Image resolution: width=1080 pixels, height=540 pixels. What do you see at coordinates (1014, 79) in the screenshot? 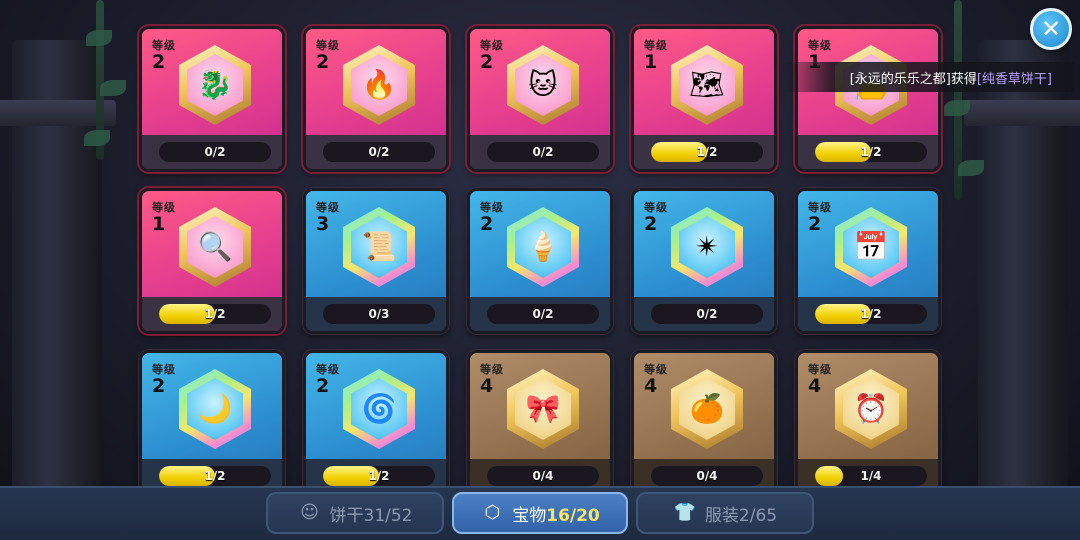
I see `toast-item: [纯香草饼干]` at bounding box center [1014, 79].